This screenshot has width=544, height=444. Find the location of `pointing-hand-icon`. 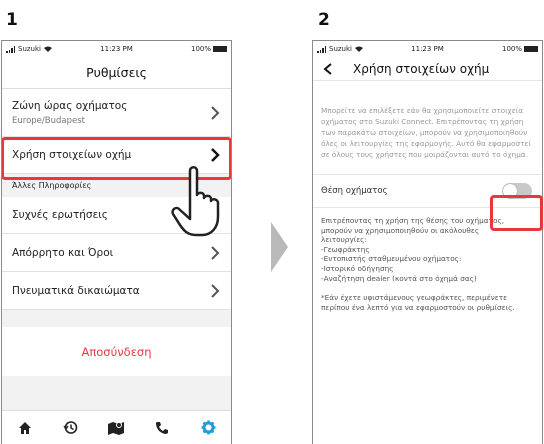

pointing-hand-icon is located at coordinates (195, 201).